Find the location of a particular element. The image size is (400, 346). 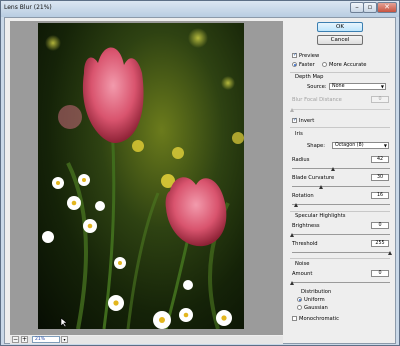

depth-map-heading: Depth Map is located at coordinates (309, 77).